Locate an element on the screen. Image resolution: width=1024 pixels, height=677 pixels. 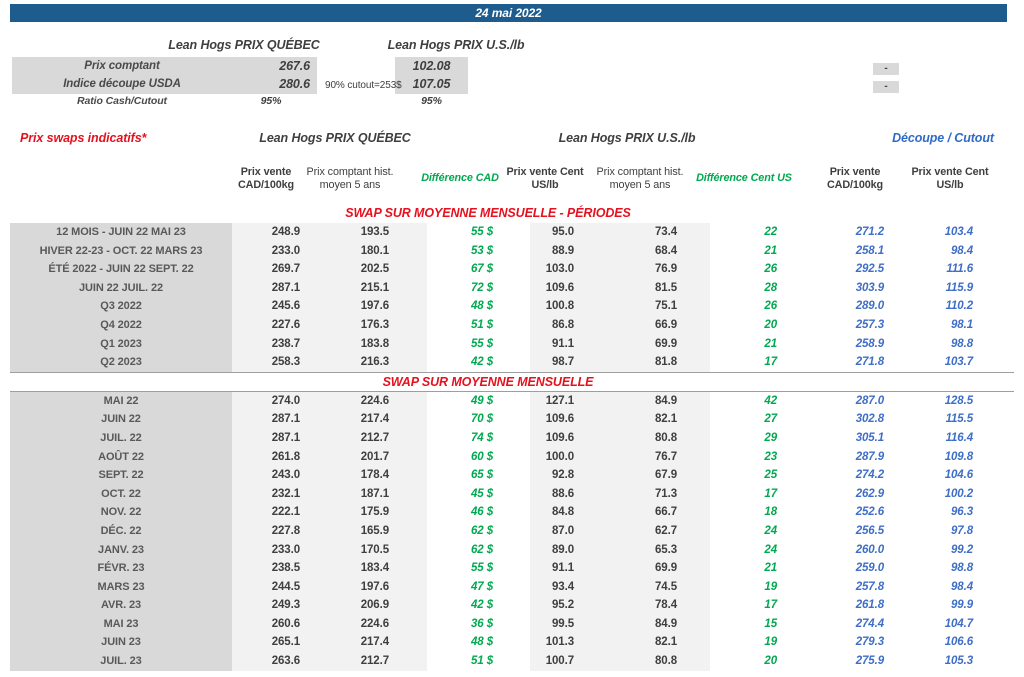
value-cell: 23 is located at coordinates (770, 456).